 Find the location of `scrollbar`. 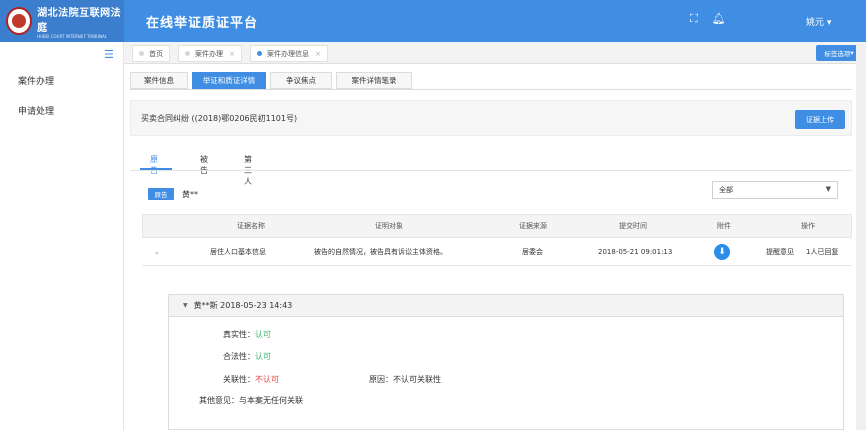

scrollbar is located at coordinates (861, 237).